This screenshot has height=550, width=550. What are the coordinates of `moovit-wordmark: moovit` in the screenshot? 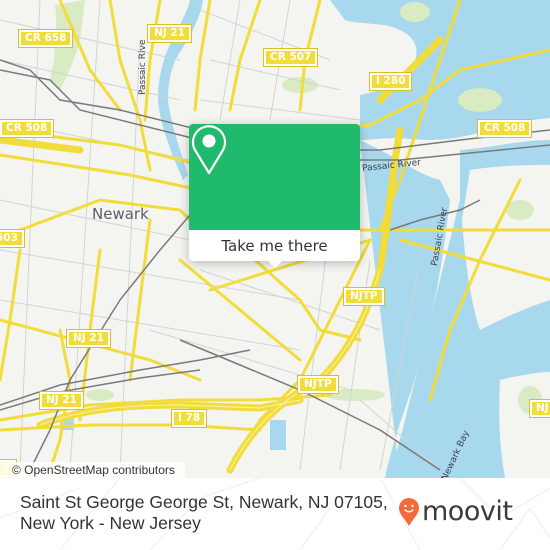 It's located at (467, 511).